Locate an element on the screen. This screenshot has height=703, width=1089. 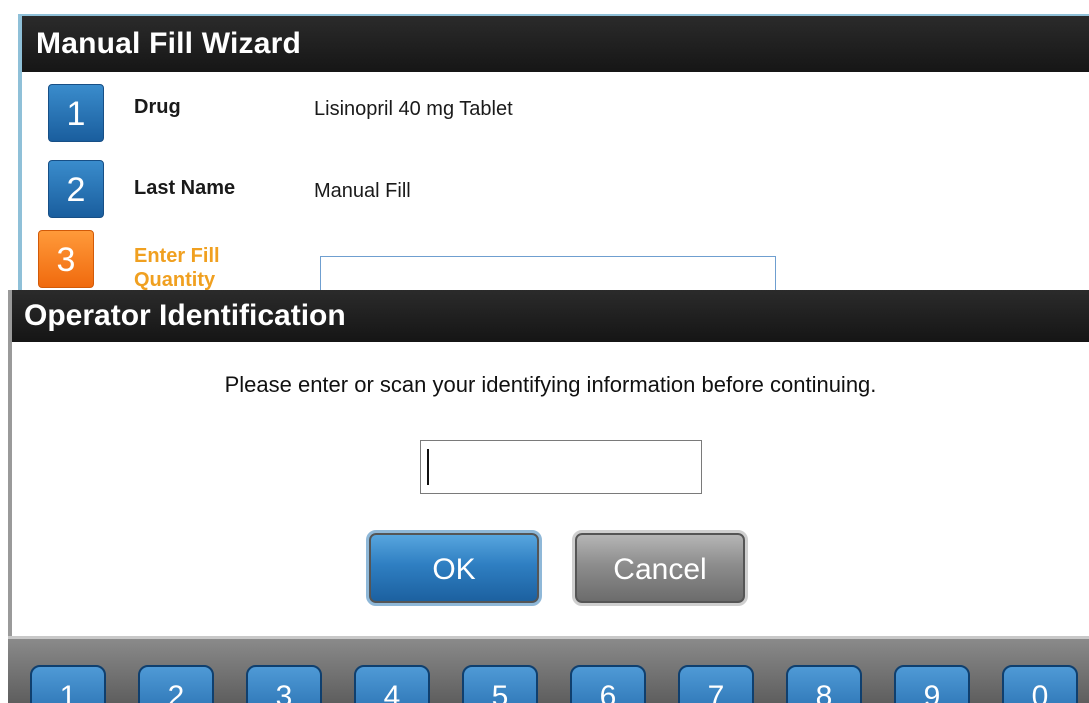
dialog-title: Operator Identification is located at coordinates (550, 316).